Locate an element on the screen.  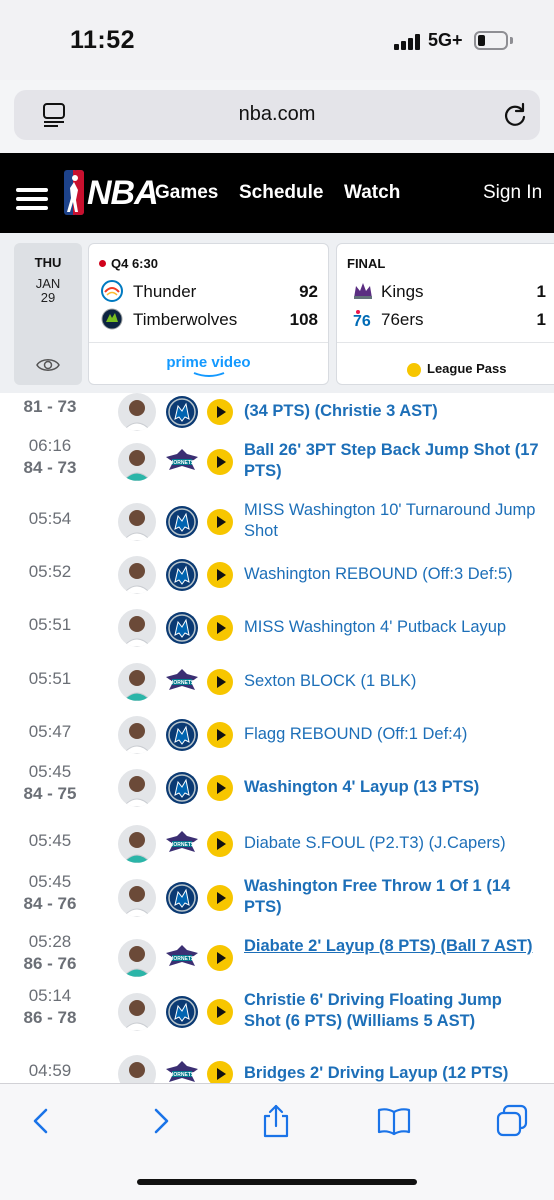
play-row: 05:45 84 - 75 Washington 4' Layup (13 PTS) is located at coordinates (277, 788).